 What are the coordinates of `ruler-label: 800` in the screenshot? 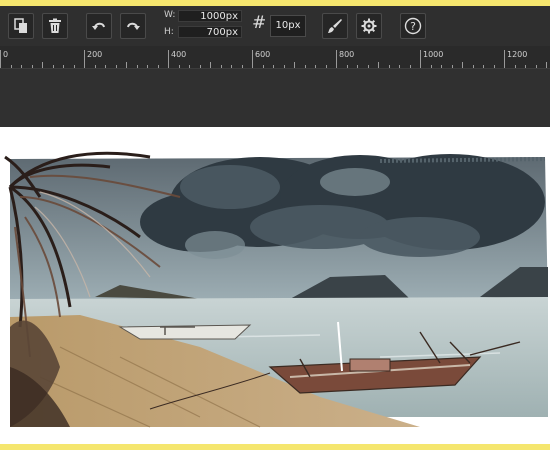 It's located at (347, 54).